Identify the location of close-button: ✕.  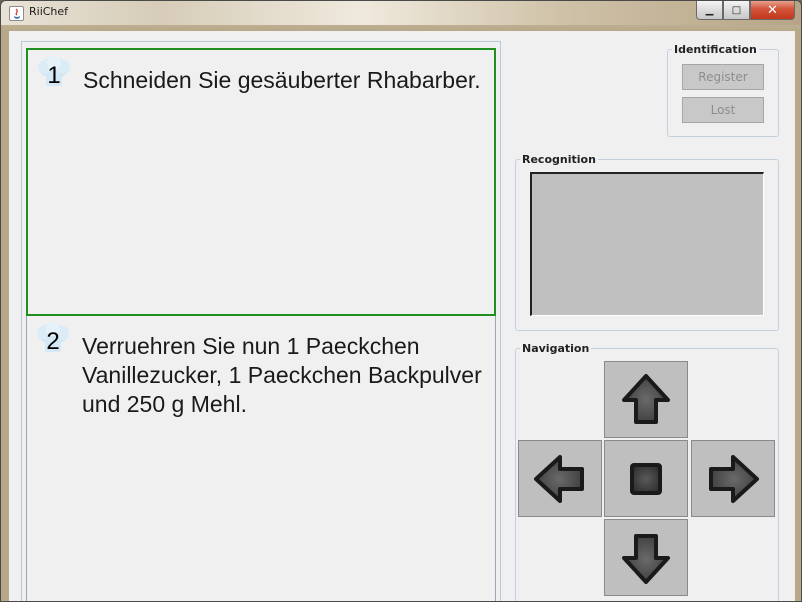
(772, 10).